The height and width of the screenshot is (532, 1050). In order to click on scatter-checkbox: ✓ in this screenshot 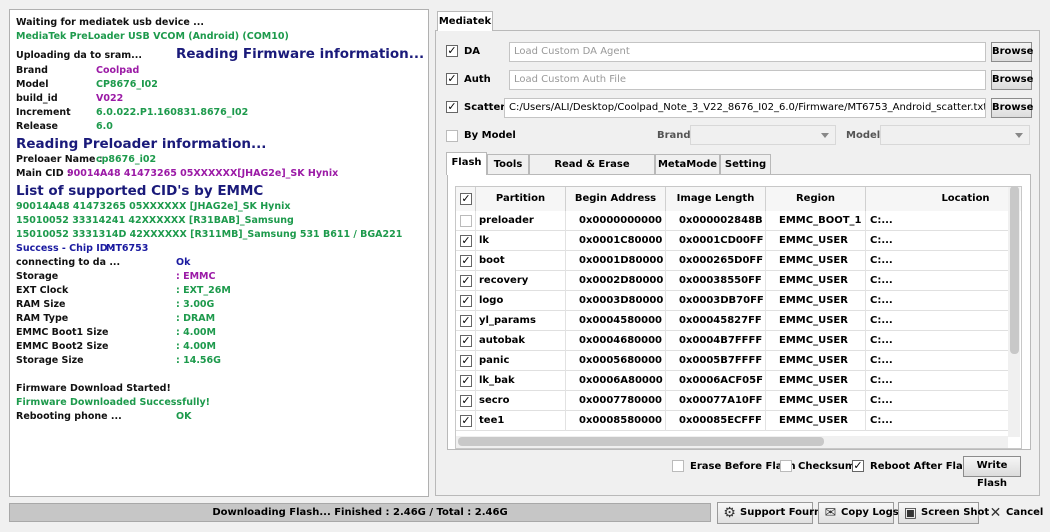, I will do `click(452, 107)`.